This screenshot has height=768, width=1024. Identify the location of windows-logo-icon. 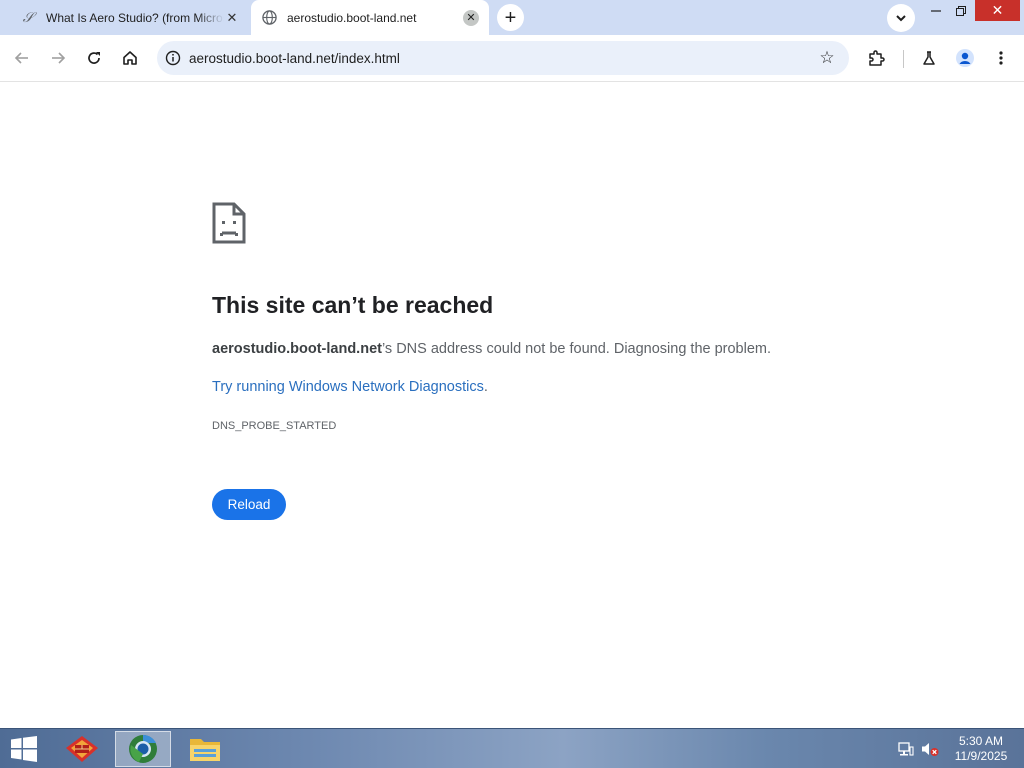
(24, 749).